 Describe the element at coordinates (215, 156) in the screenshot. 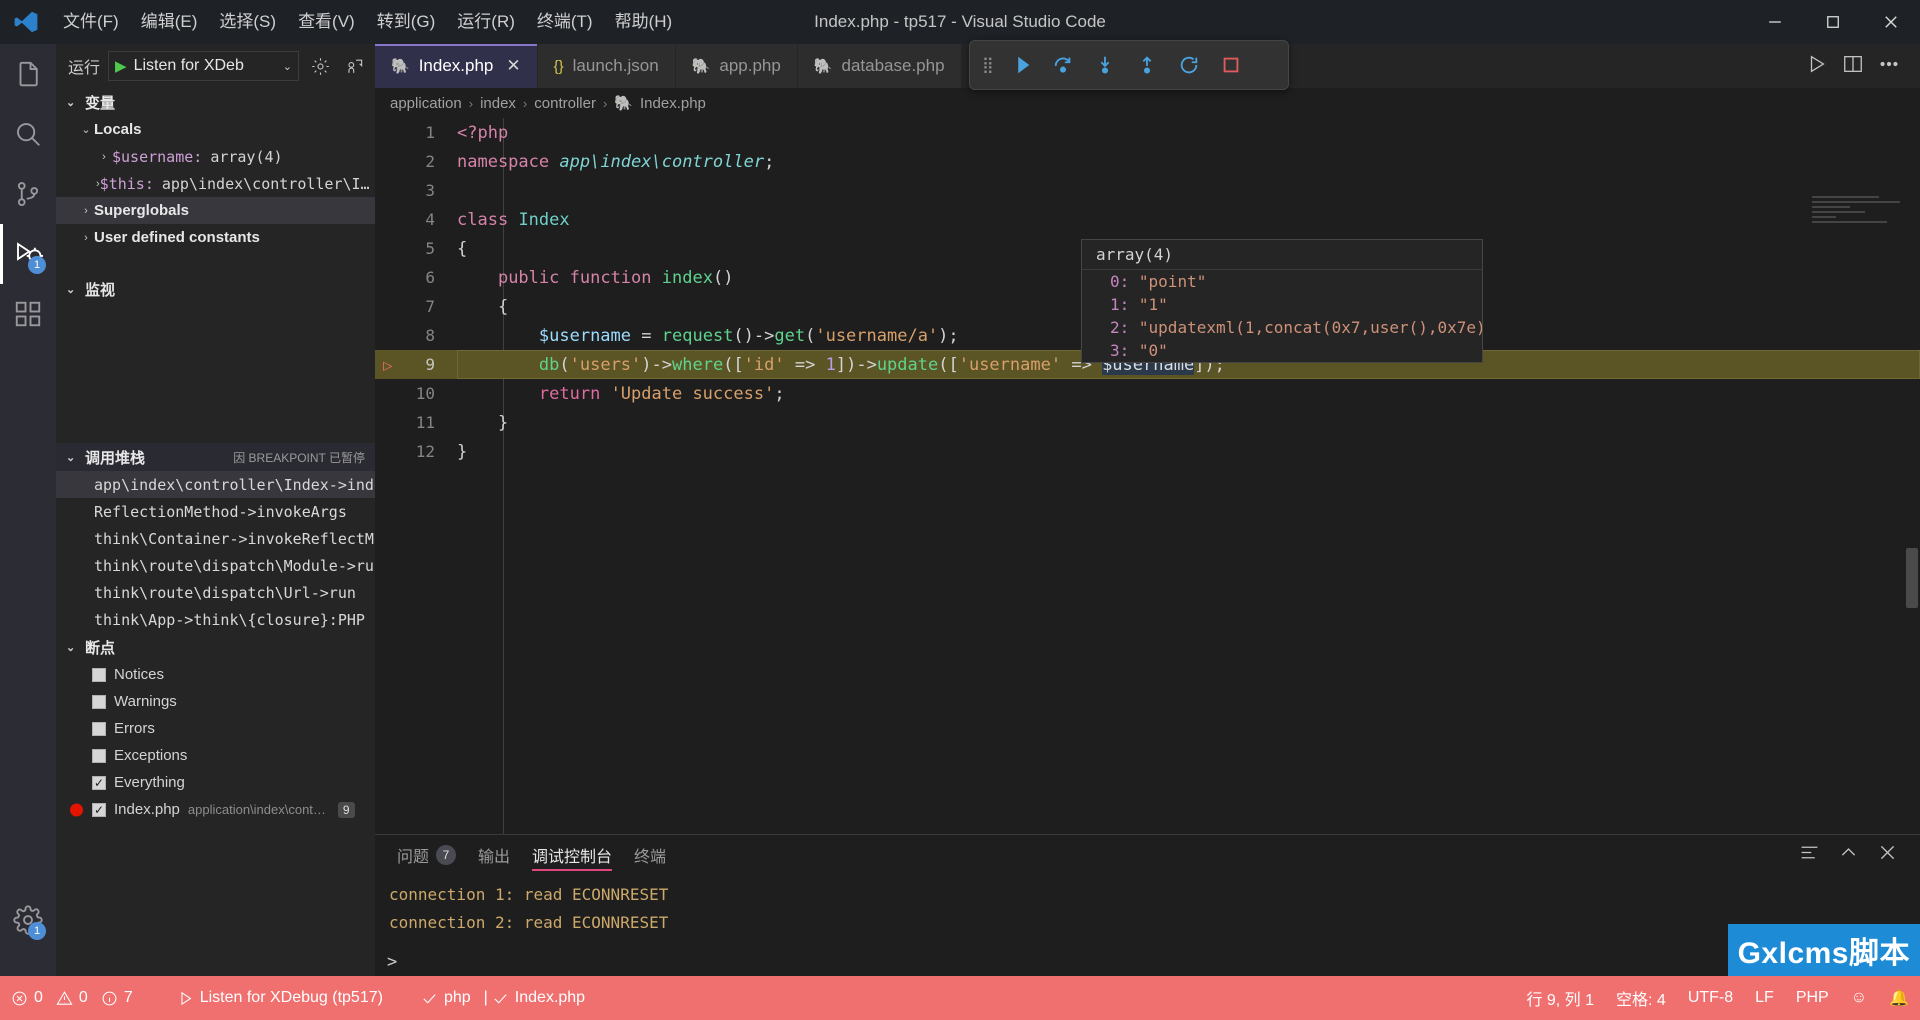

I see `variables-row-username: › $username: array(4)` at that location.